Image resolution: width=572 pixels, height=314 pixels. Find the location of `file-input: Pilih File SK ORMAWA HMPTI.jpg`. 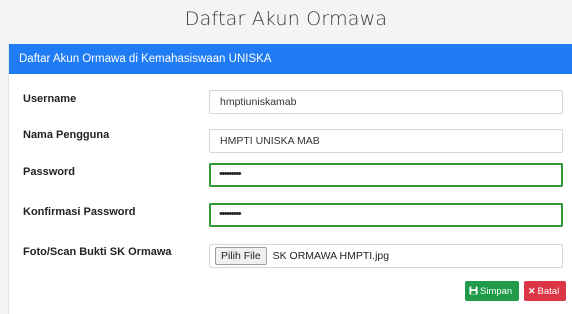

file-input: Pilih File SK ORMAWA HMPTI.jpg is located at coordinates (386, 256).